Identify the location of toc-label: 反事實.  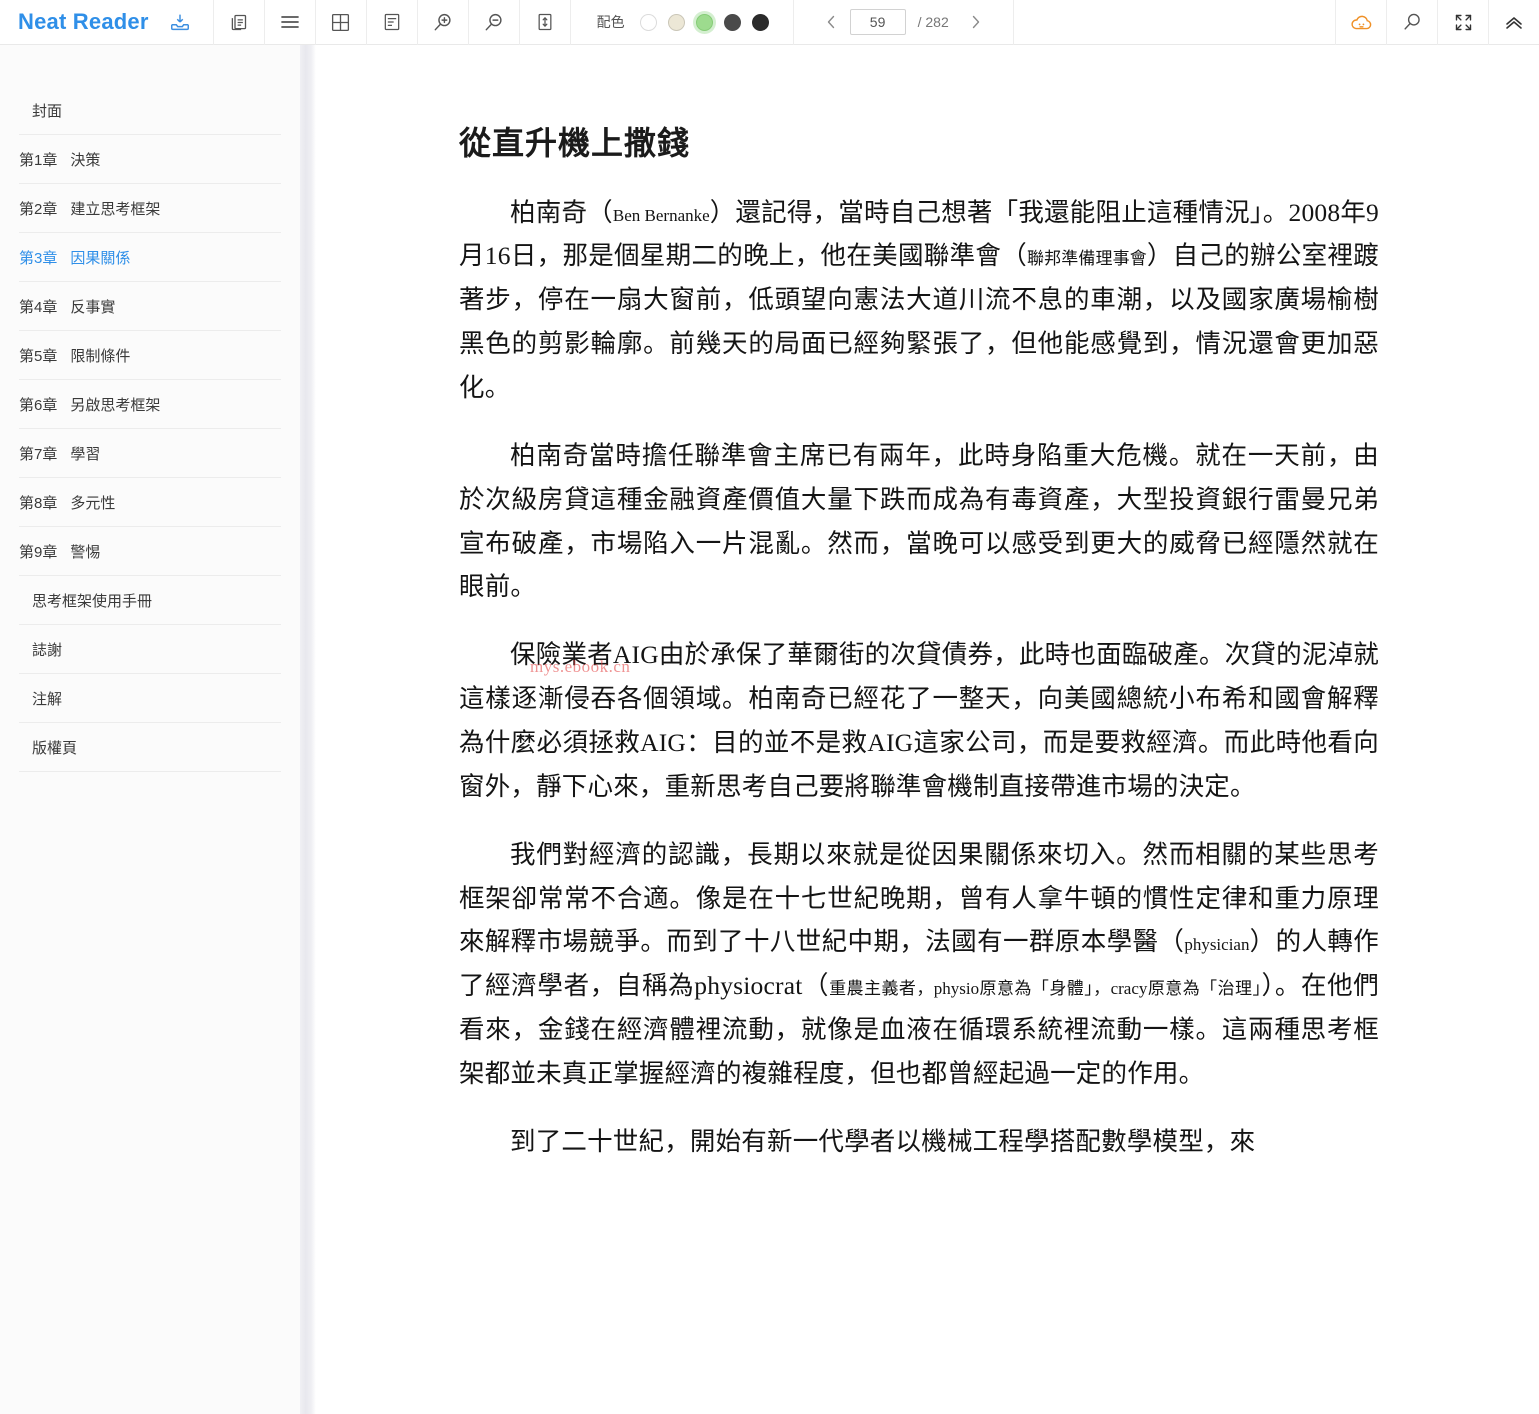
(93, 307).